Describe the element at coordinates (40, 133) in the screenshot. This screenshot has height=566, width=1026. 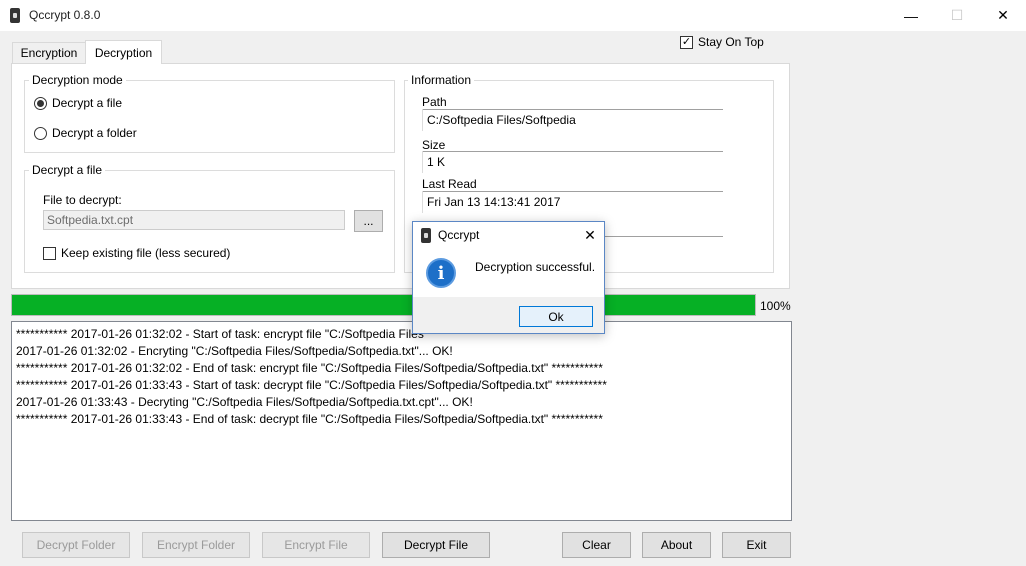
I see `radio-unselected-icon` at that location.